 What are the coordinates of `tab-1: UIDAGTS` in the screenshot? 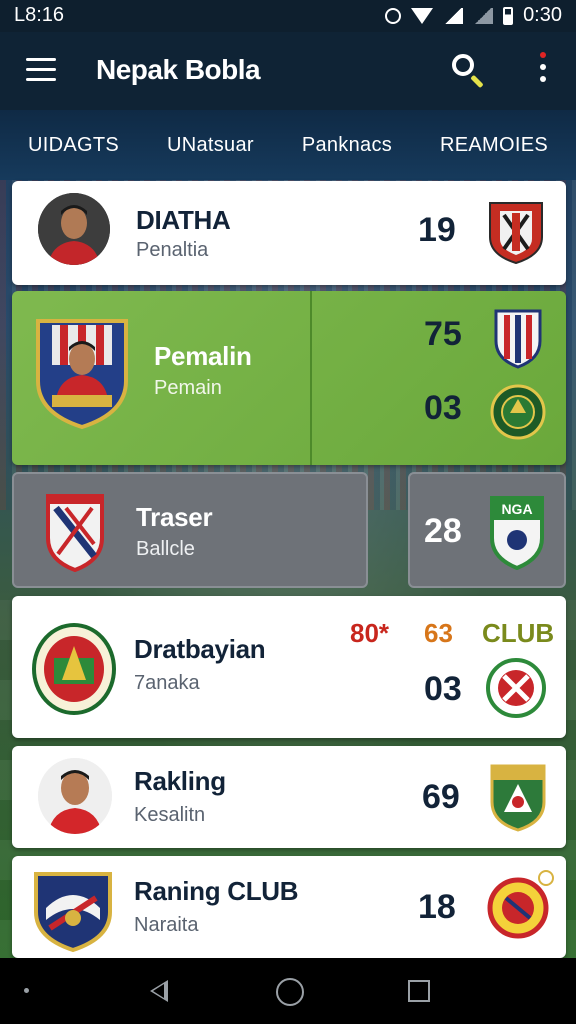 It's located at (73, 145).